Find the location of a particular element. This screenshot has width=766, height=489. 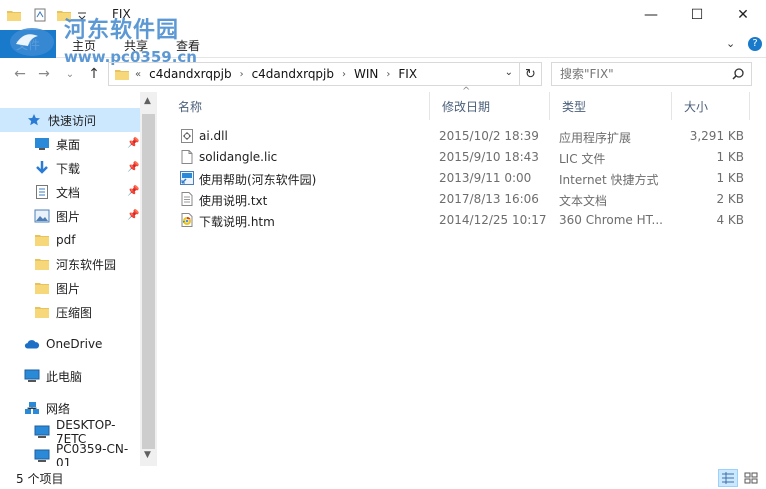

sidebar-item-quick-access: 快速访问 is located at coordinates (70, 120).